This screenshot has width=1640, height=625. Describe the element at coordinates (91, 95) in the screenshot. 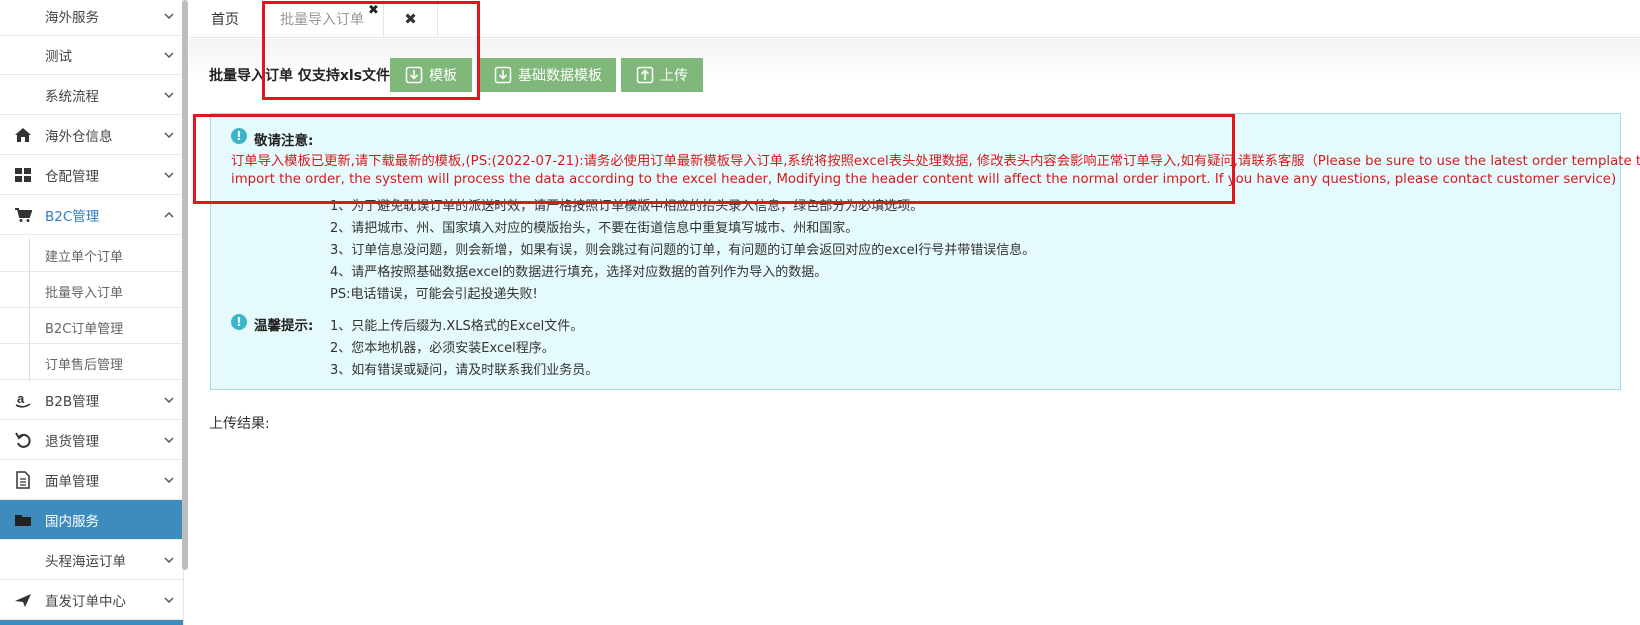

I see `sidebar-item-system-flow: 系统流程` at that location.